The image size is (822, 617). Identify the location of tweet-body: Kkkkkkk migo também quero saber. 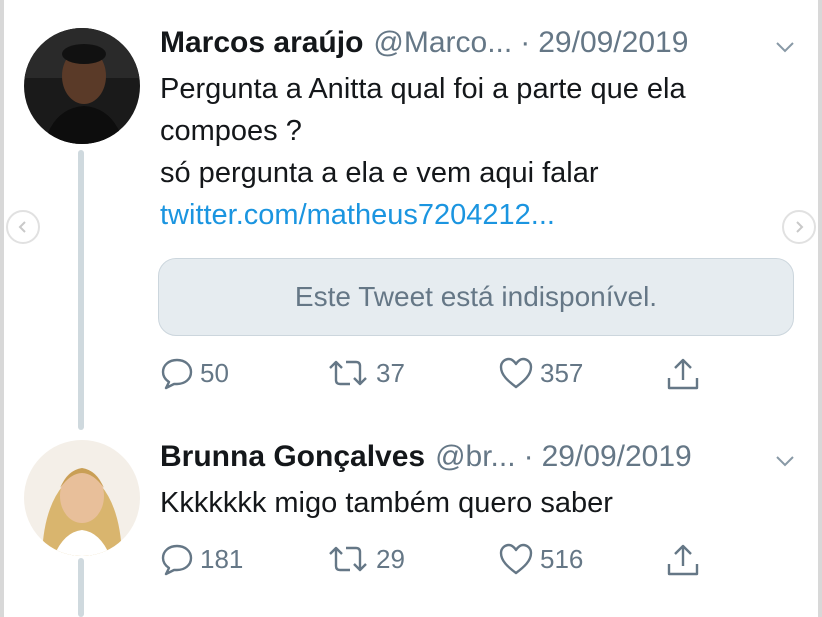
(480, 503).